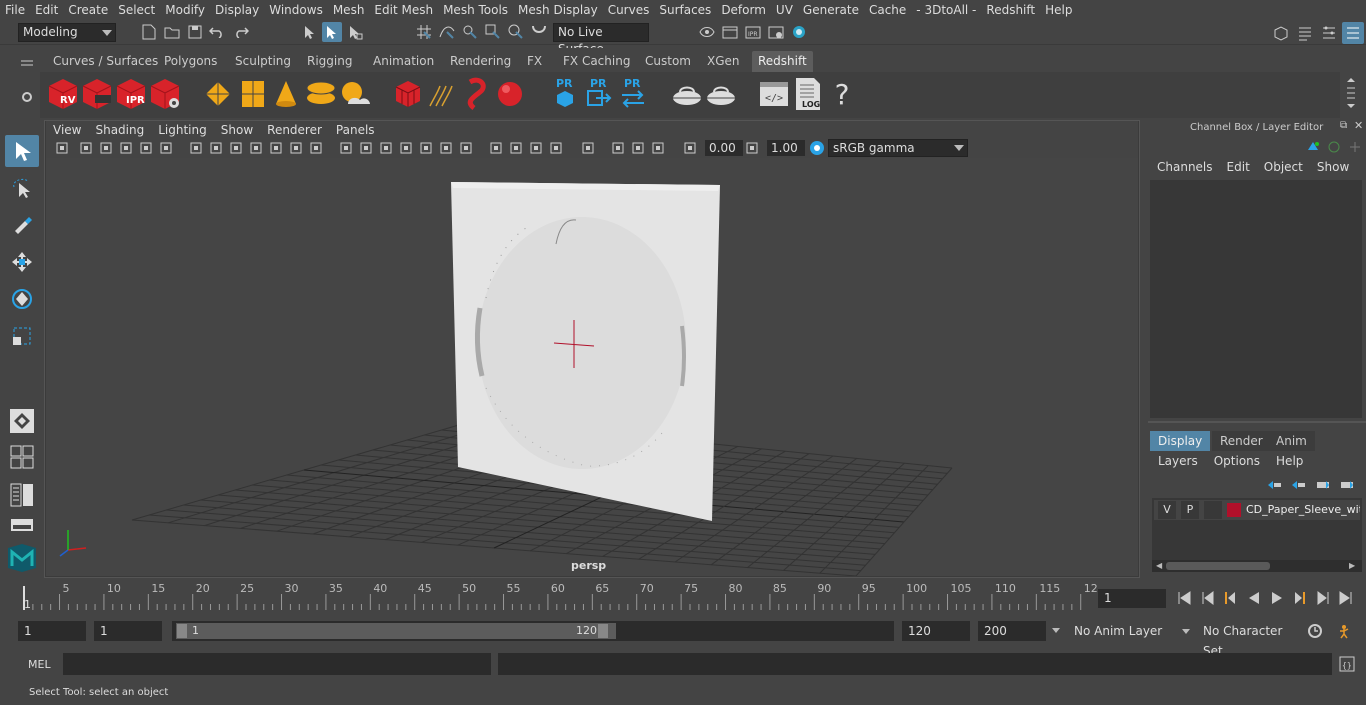 This screenshot has width=1366, height=705. I want to click on layer-tab-render: Render, so click(1241, 441).